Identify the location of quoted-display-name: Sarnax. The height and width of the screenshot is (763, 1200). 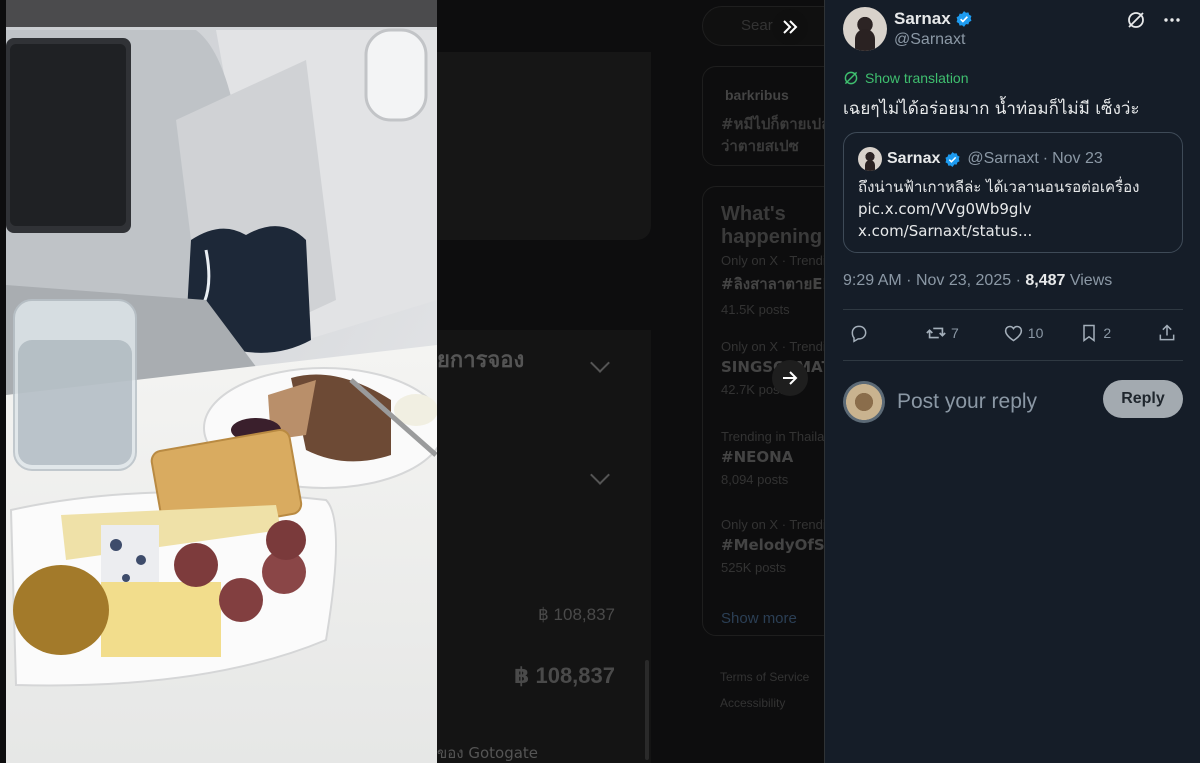
(914, 158).